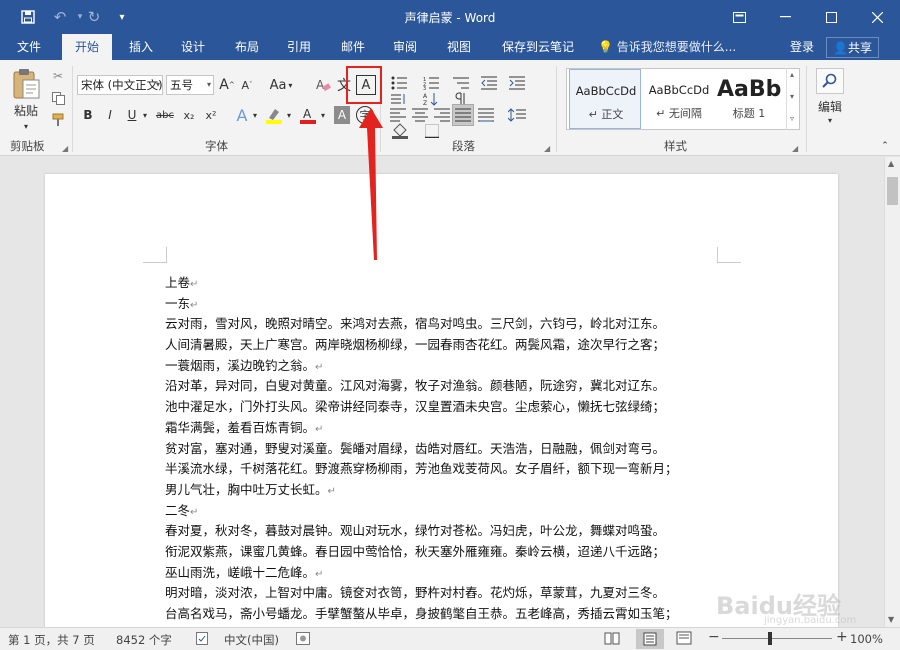  Describe the element at coordinates (852, 47) in the screenshot. I see `share-button: 👤共享` at that location.